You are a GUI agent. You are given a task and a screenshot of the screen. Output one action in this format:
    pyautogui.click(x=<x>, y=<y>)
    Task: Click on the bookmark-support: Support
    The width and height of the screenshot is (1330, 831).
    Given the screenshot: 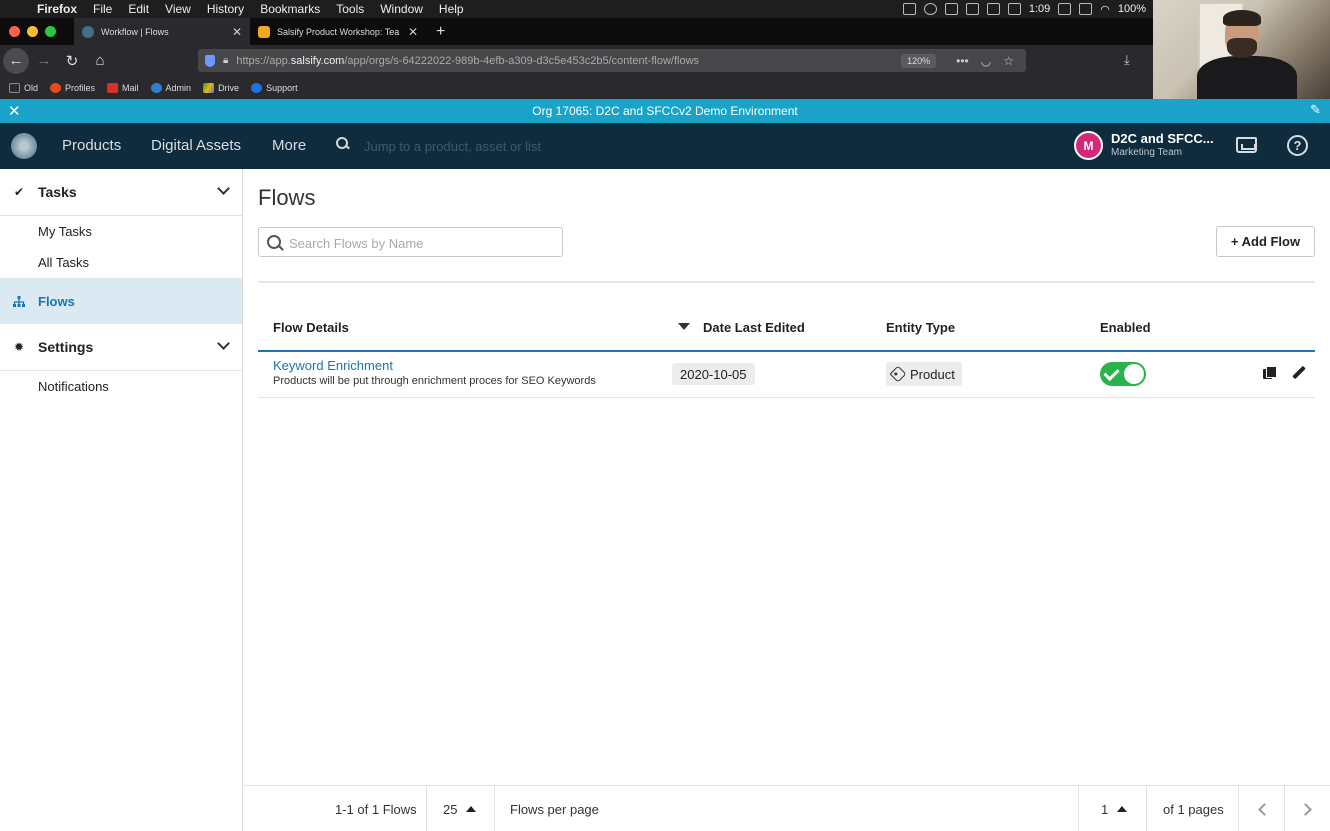 What is the action you would take?
    pyautogui.click(x=274, y=87)
    